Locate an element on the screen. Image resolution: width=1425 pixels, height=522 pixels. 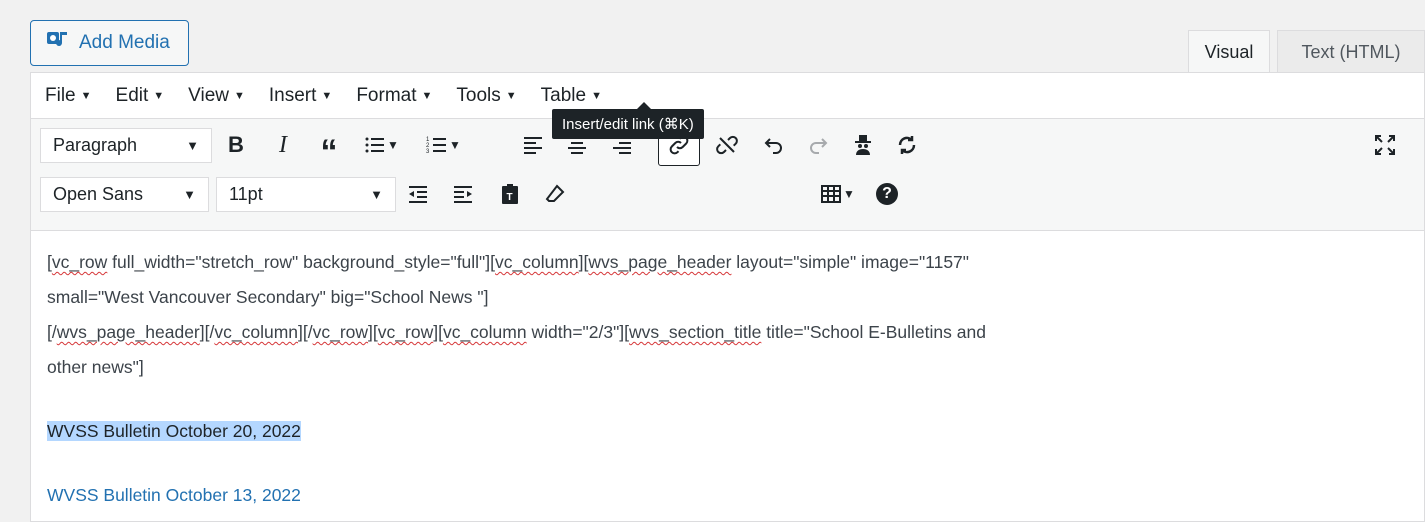
indent-button is located at coordinates (463, 194).